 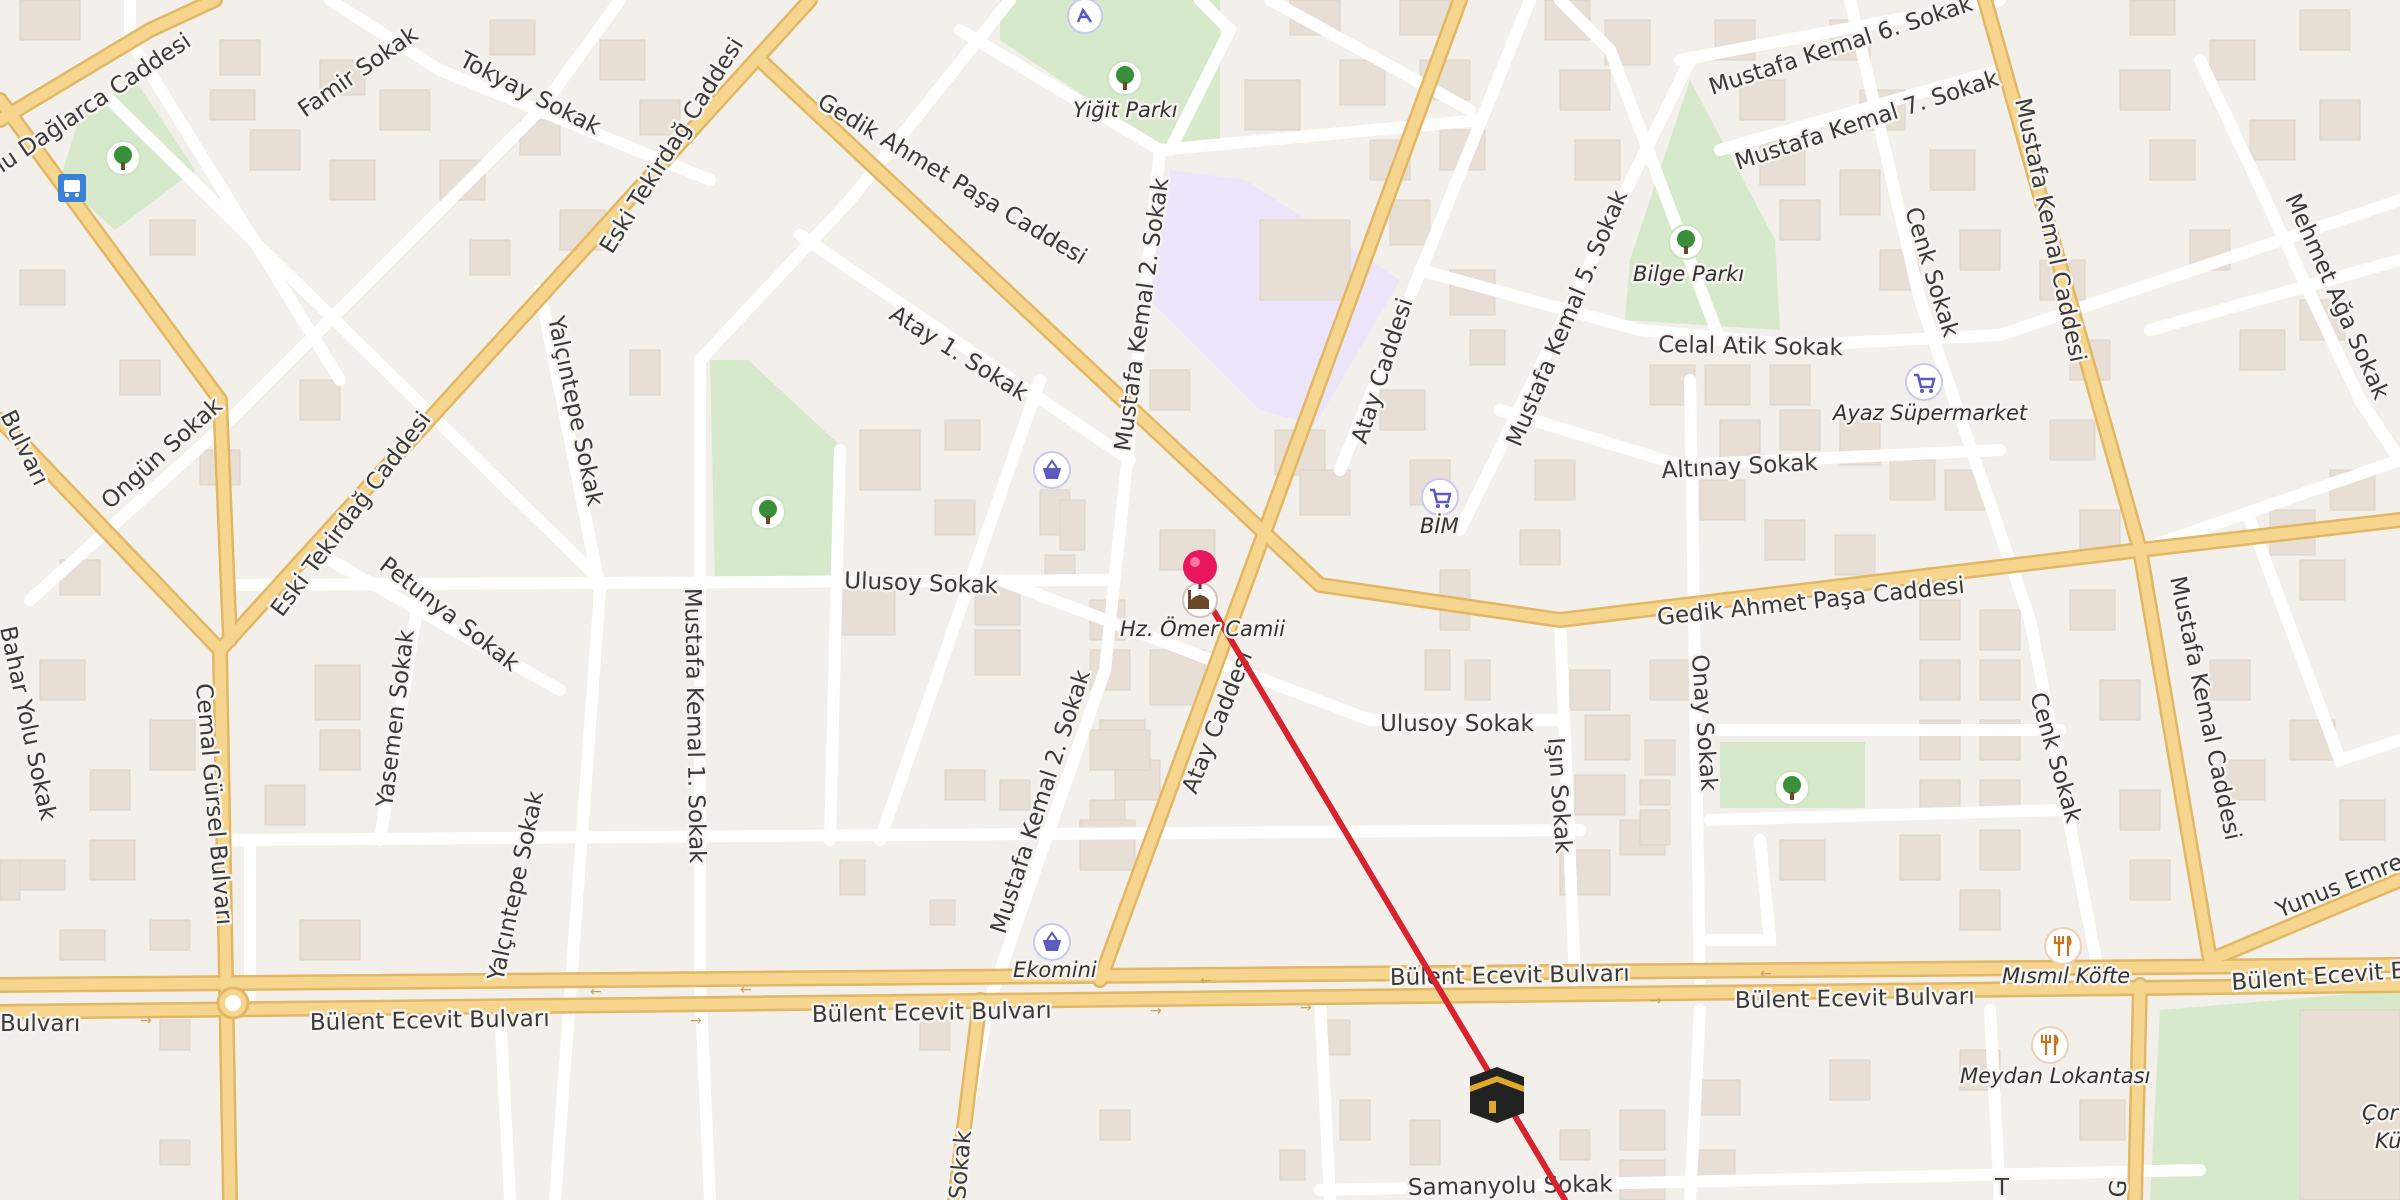 I want to click on street-label-edge-t: T, so click(x=2002, y=1187).